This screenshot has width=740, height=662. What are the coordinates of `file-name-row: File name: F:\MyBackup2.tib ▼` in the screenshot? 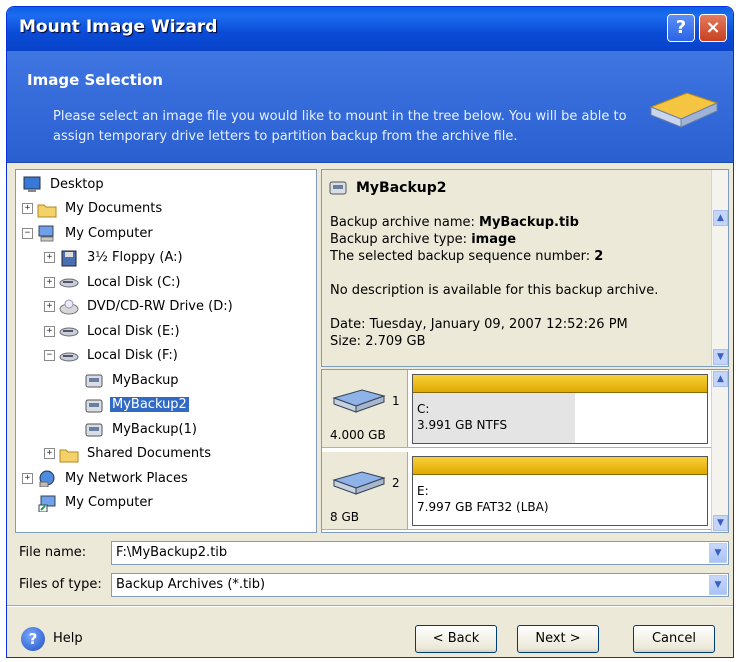 It's located at (372, 553).